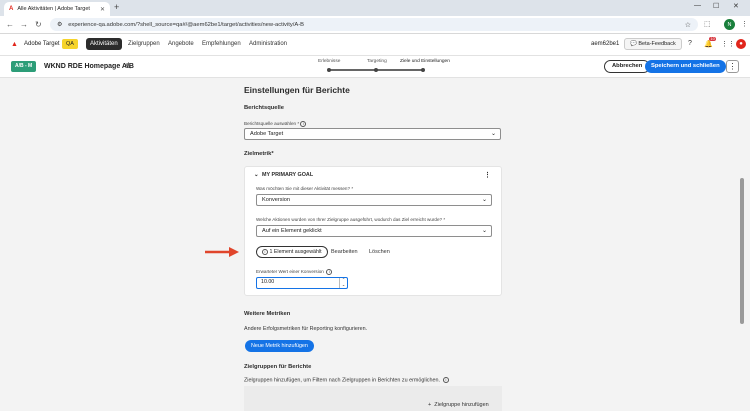  I want to click on action-select: Auf ein Element geklickt ⌄, so click(374, 231).